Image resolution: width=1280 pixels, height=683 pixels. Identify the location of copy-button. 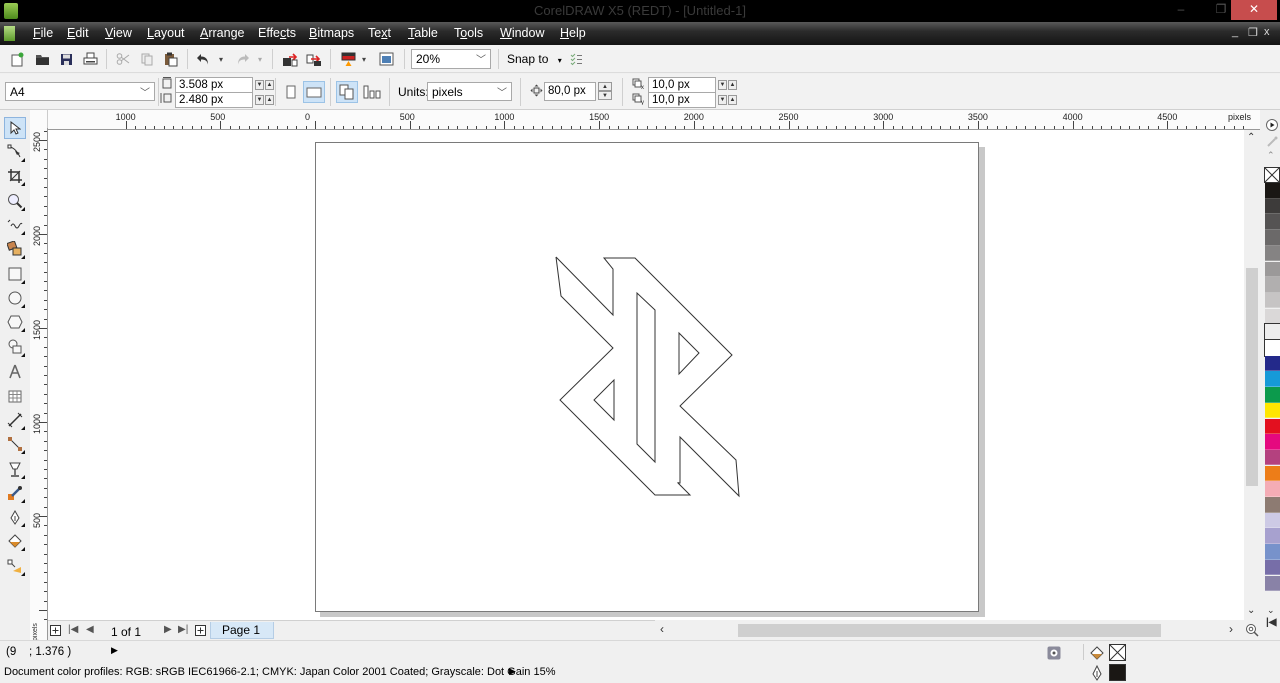
(147, 59).